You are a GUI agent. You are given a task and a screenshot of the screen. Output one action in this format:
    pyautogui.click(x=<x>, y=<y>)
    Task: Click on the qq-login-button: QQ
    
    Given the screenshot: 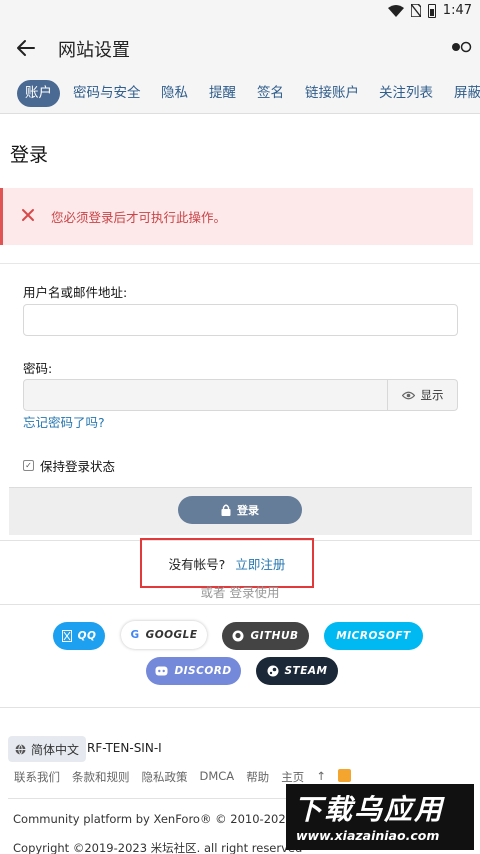 What is the action you would take?
    pyautogui.click(x=79, y=636)
    